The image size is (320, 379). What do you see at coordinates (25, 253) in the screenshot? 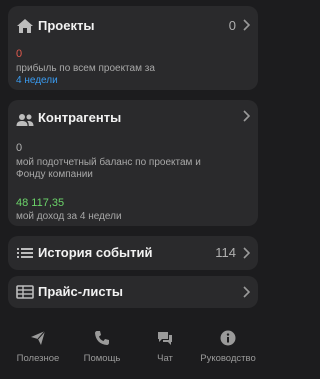
I see `list-icon` at bounding box center [25, 253].